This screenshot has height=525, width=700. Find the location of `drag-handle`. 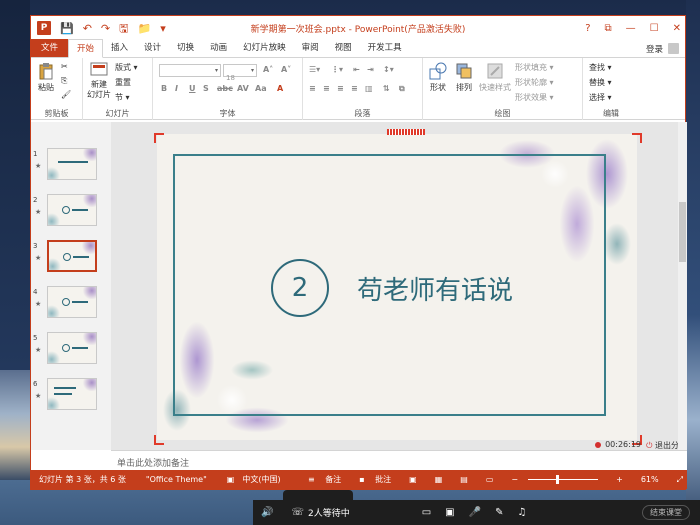

drag-handle is located at coordinates (406, 132).